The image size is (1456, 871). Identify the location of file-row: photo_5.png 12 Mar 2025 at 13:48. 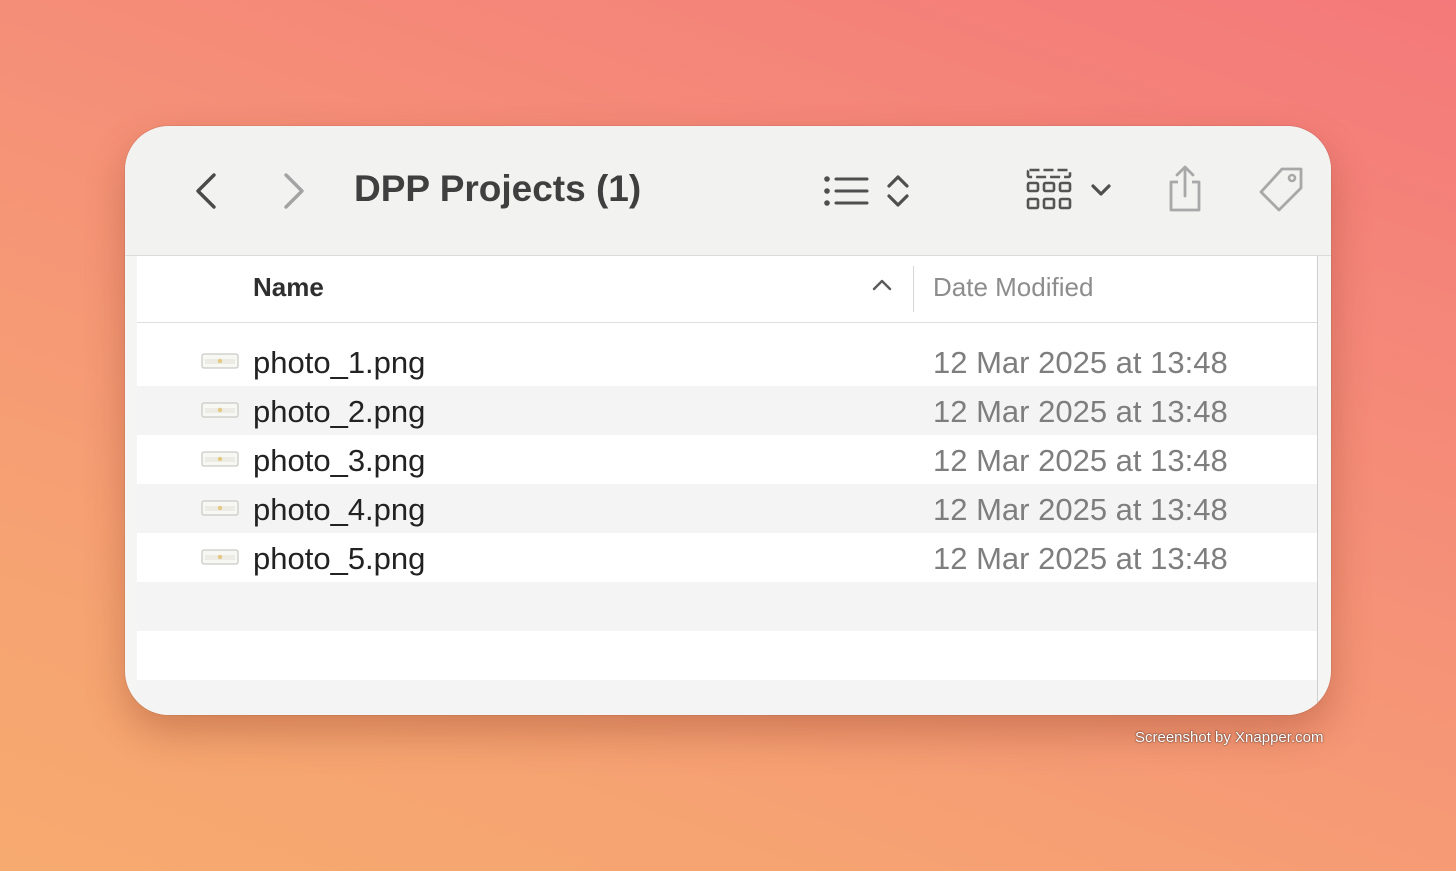
(727, 557).